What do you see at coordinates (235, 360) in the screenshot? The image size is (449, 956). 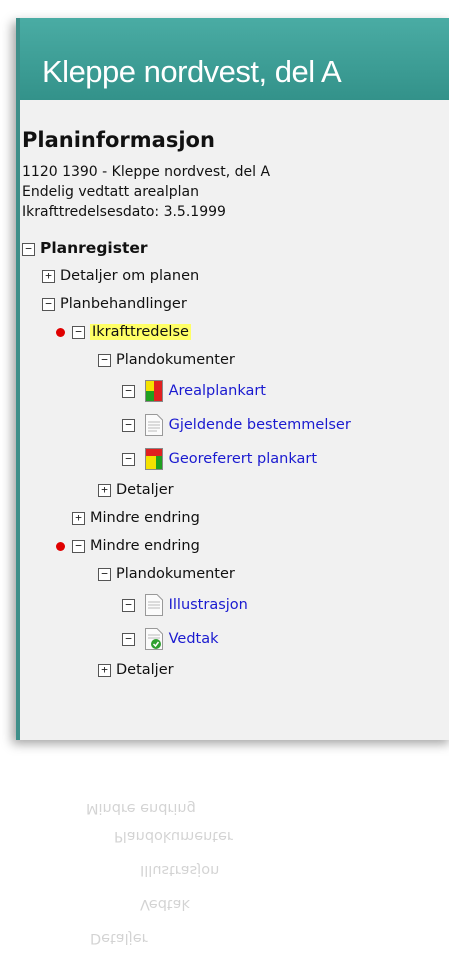 I see `tree-node-plandokumenter: − Plandokumenter` at bounding box center [235, 360].